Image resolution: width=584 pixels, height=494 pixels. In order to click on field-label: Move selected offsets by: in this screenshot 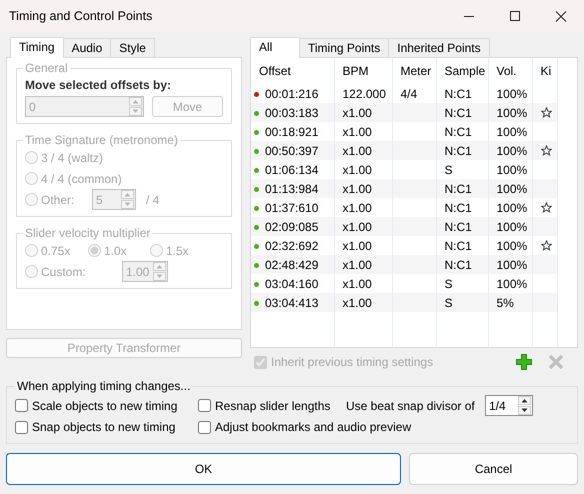, I will do `click(98, 85)`.